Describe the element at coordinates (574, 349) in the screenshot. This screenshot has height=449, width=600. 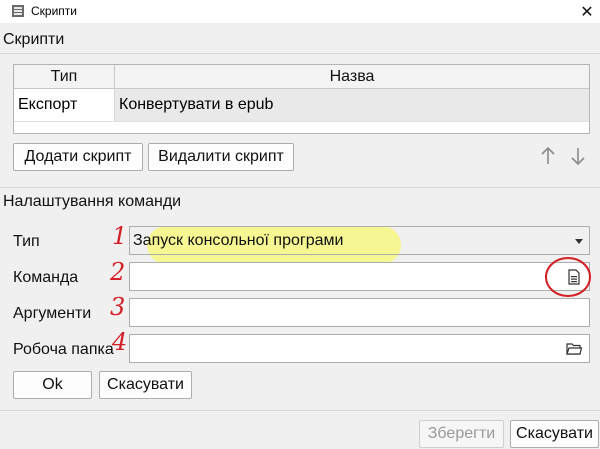
I see `folder-icon` at that location.